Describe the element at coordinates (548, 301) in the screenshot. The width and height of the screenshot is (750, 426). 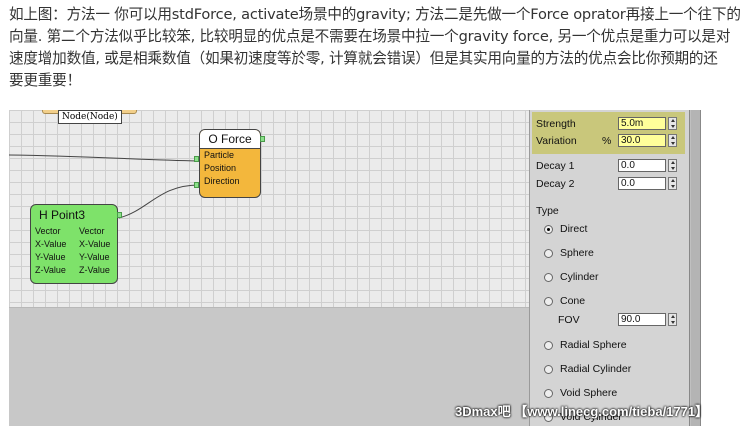
I see `type-cone-radio` at that location.